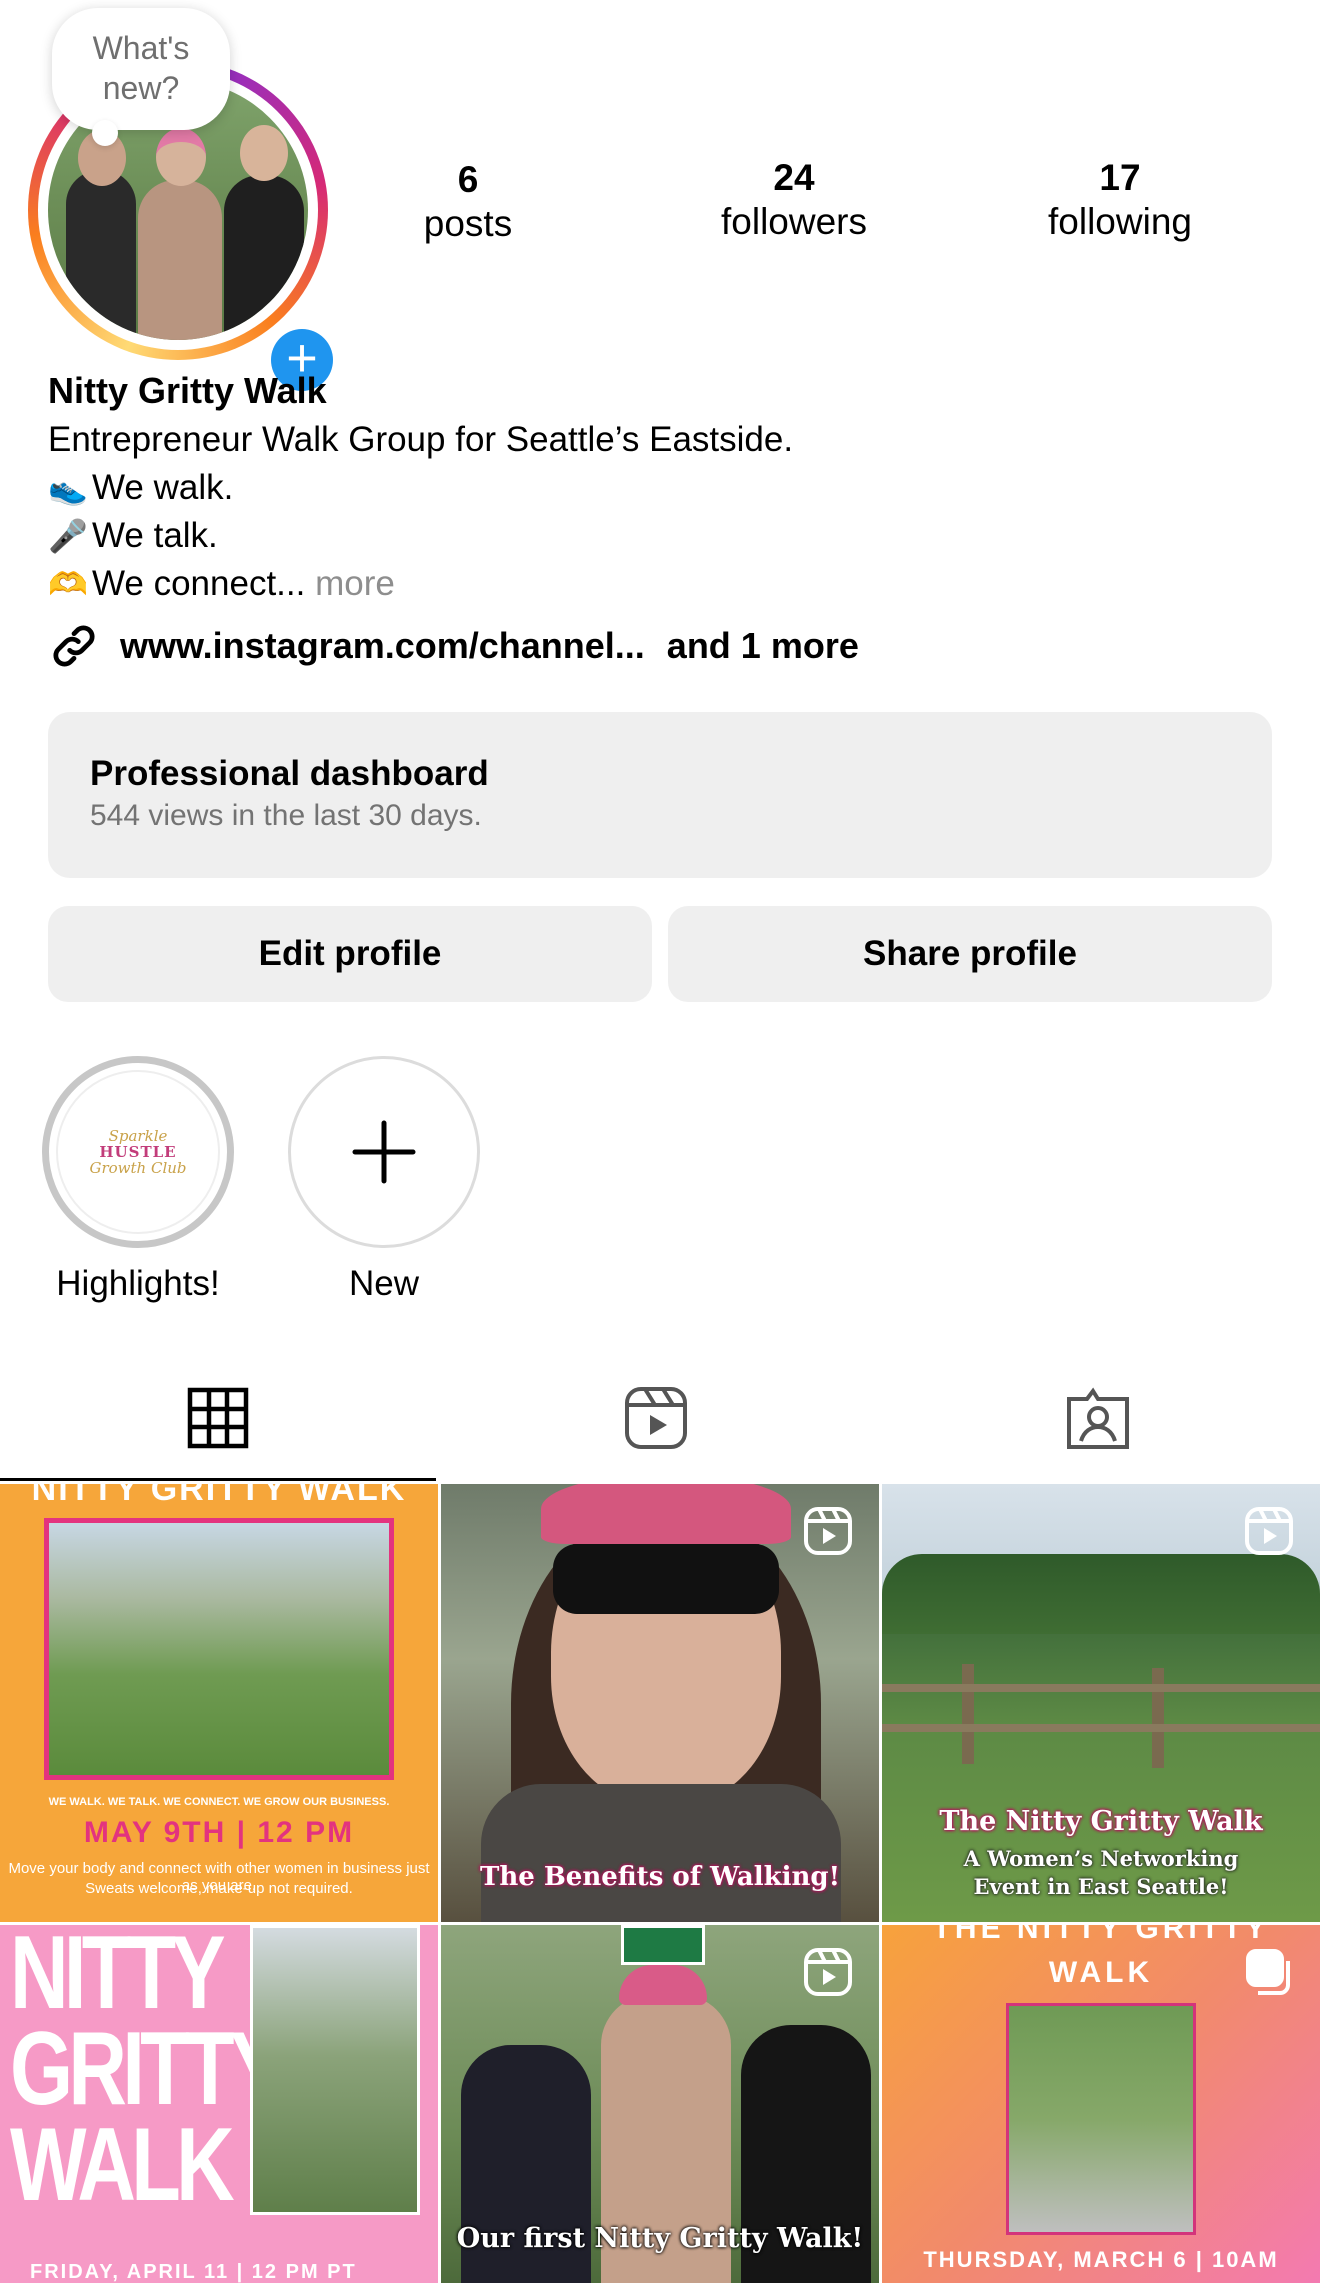 The width and height of the screenshot is (1320, 2283). I want to click on tab-reels, so click(656, 1418).